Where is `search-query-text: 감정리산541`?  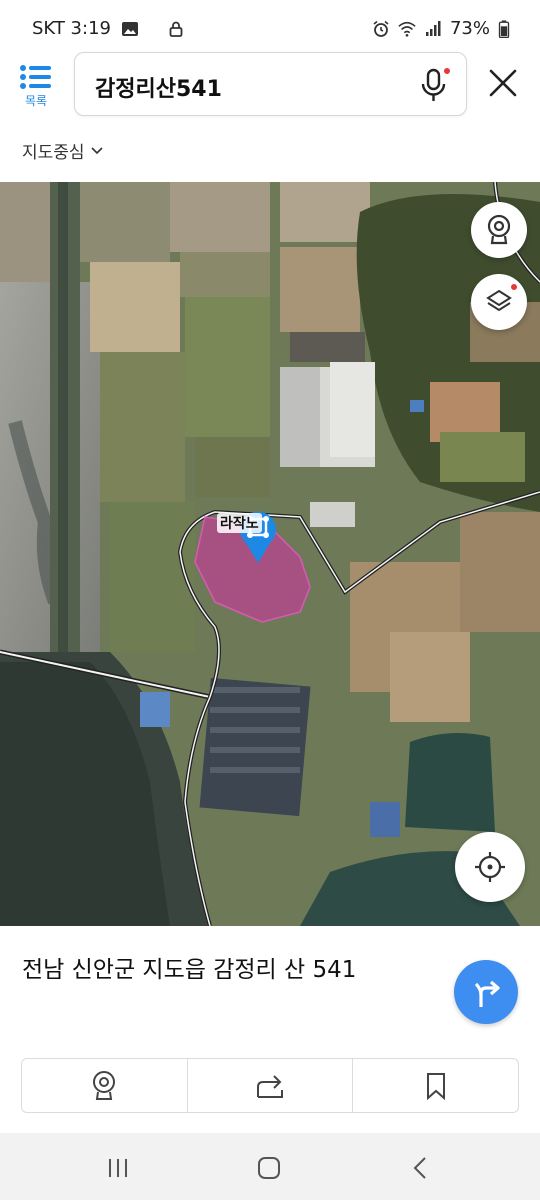 search-query-text: 감정리산541 is located at coordinates (158, 89).